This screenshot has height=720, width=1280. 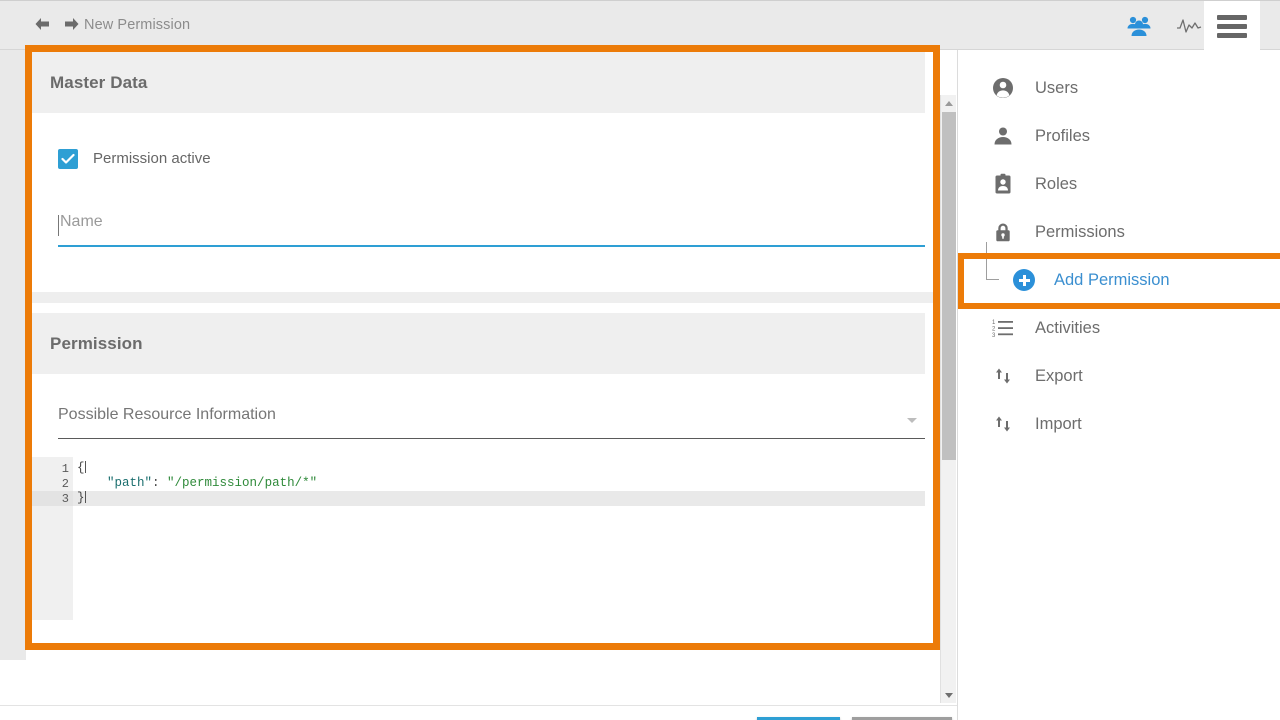 I want to click on hamburger-menu-button, so click(x=1232, y=26).